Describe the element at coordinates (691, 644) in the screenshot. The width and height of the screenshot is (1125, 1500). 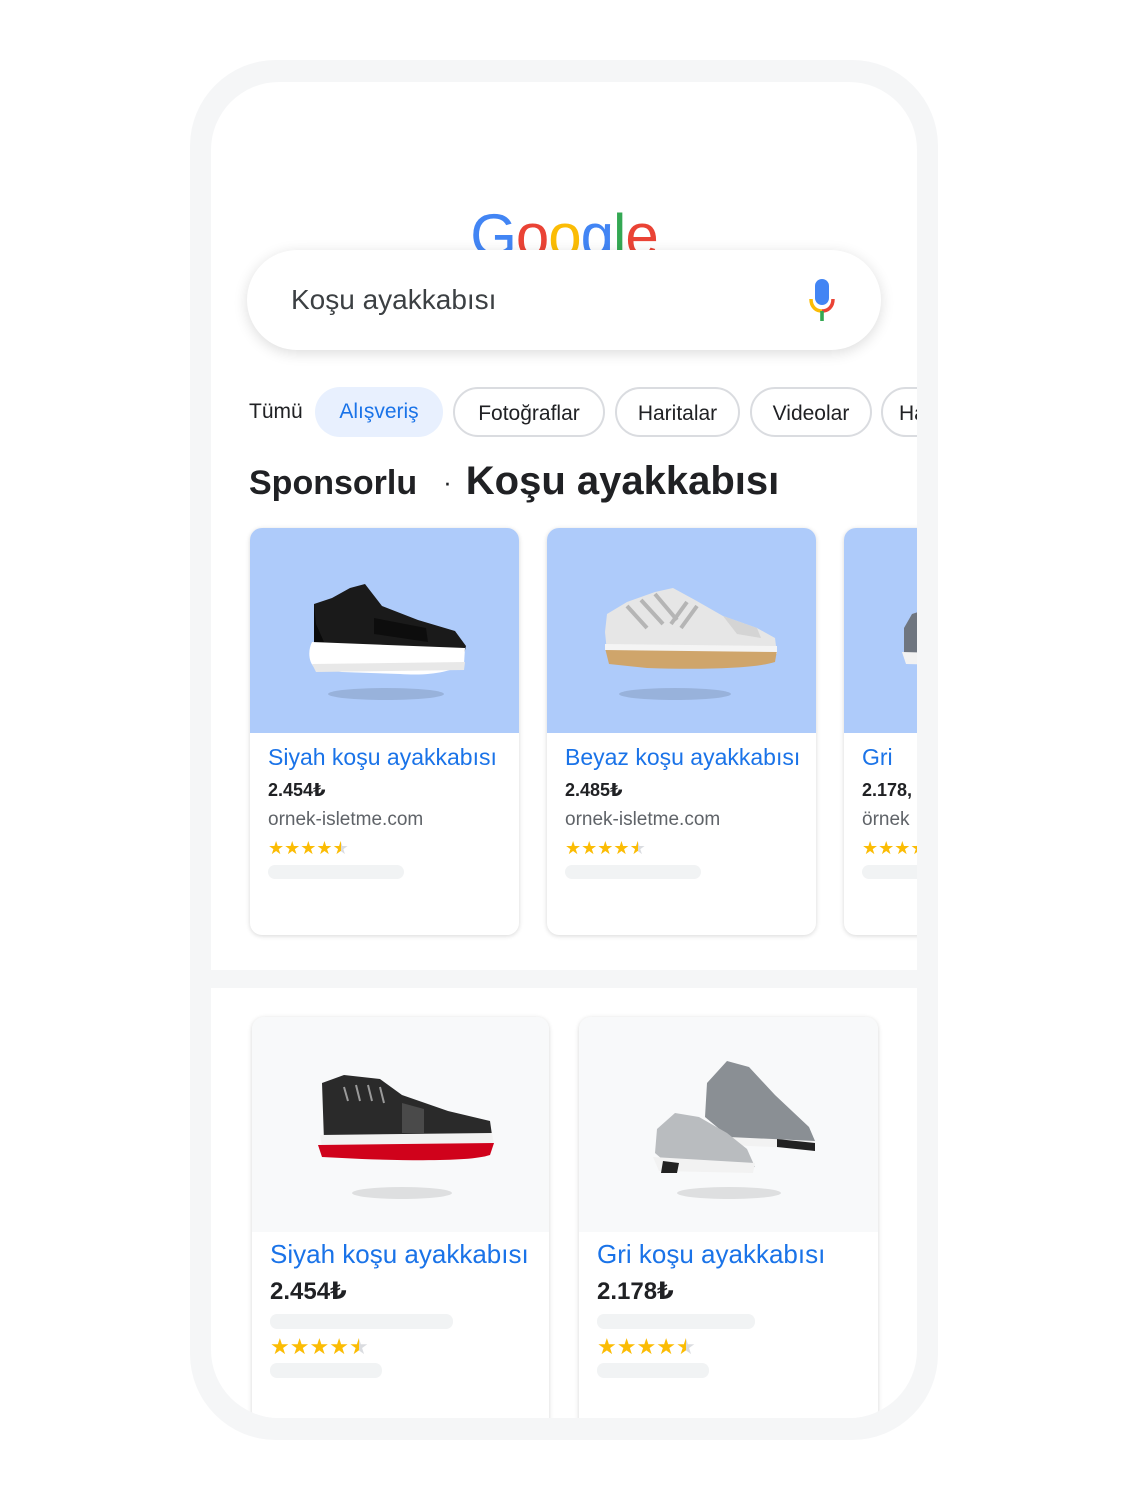
I see `white-sneaker-icon` at that location.